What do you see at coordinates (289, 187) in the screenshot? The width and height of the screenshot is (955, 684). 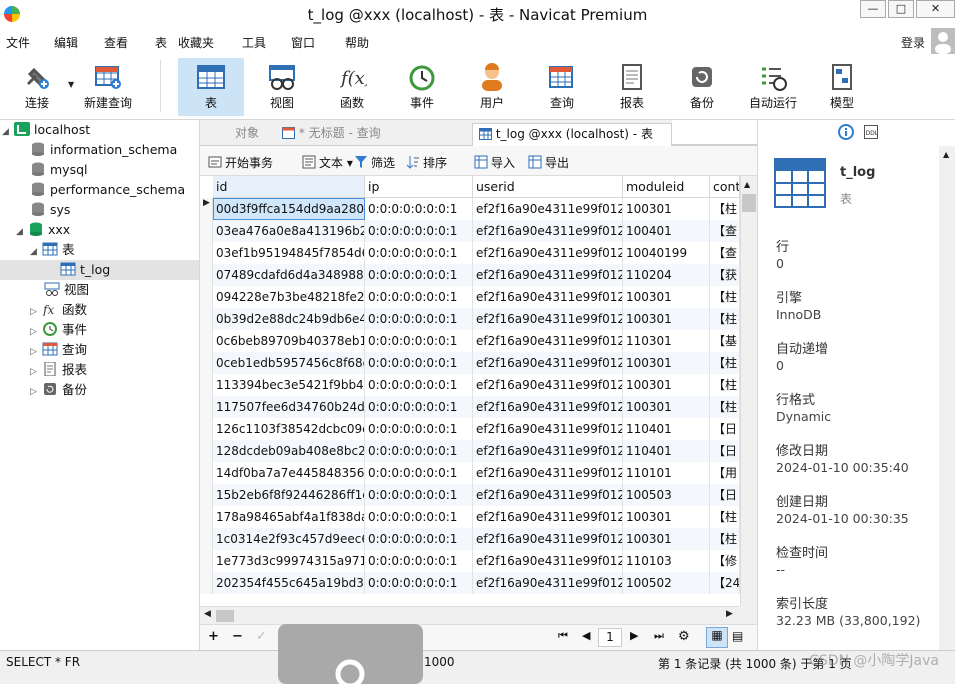 I see `column-header-id: id` at bounding box center [289, 187].